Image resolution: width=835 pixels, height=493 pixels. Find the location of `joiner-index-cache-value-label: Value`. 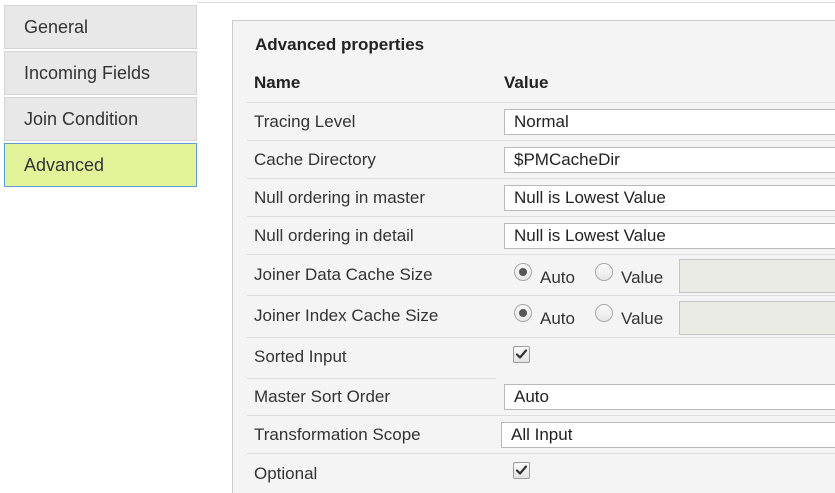

joiner-index-cache-value-label: Value is located at coordinates (642, 318).